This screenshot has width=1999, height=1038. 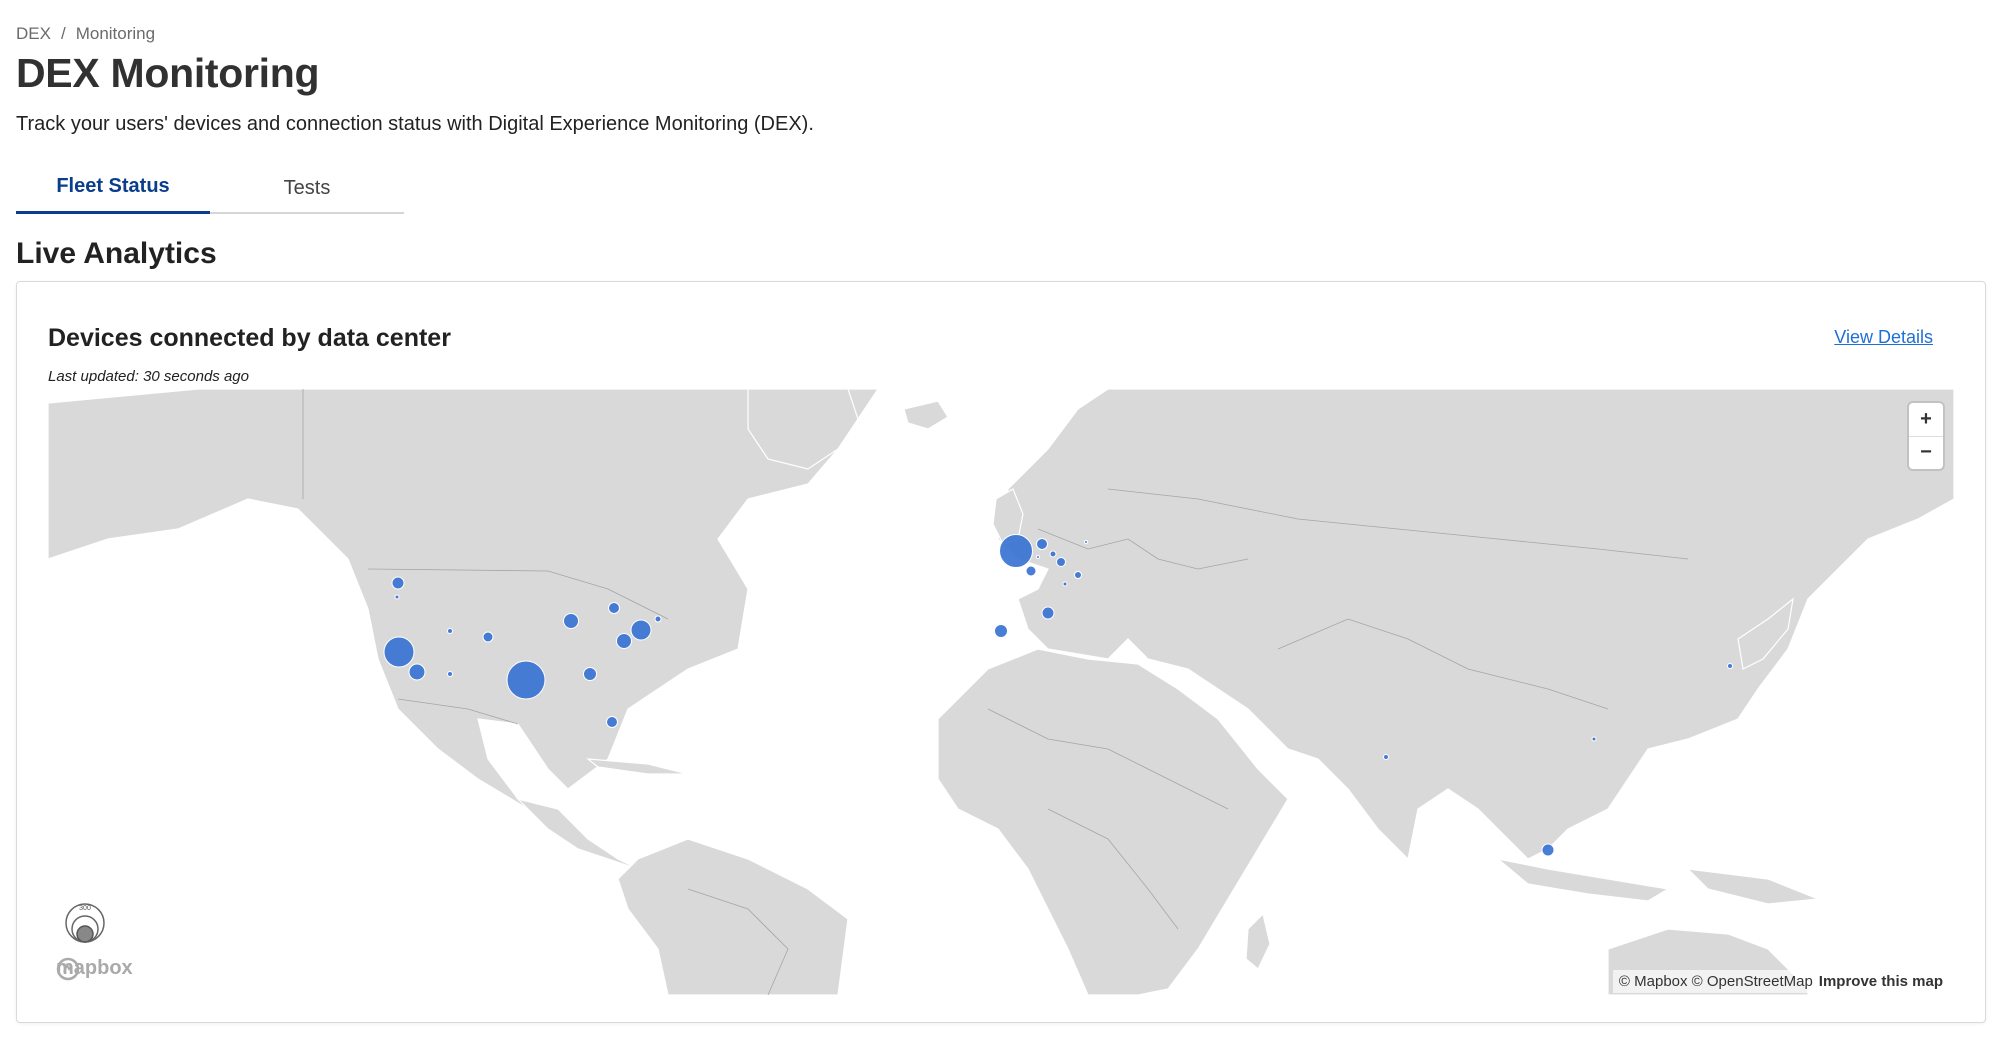 I want to click on page-title: DEX Monitoring, so click(x=168, y=73).